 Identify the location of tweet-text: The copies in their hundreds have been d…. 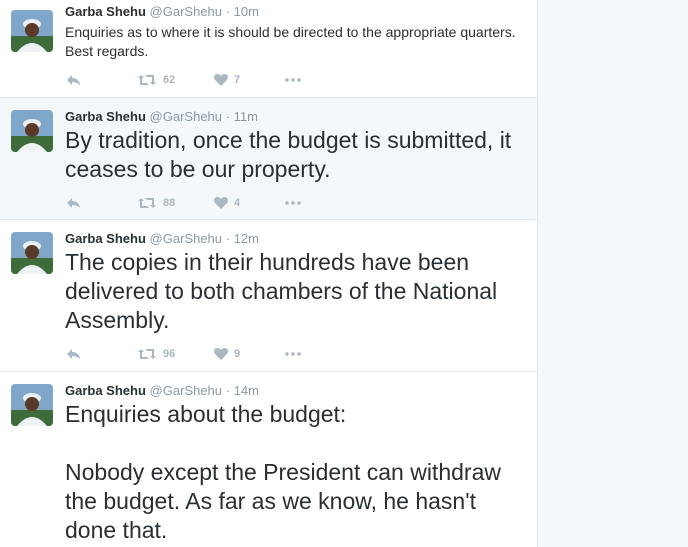
(281, 291).